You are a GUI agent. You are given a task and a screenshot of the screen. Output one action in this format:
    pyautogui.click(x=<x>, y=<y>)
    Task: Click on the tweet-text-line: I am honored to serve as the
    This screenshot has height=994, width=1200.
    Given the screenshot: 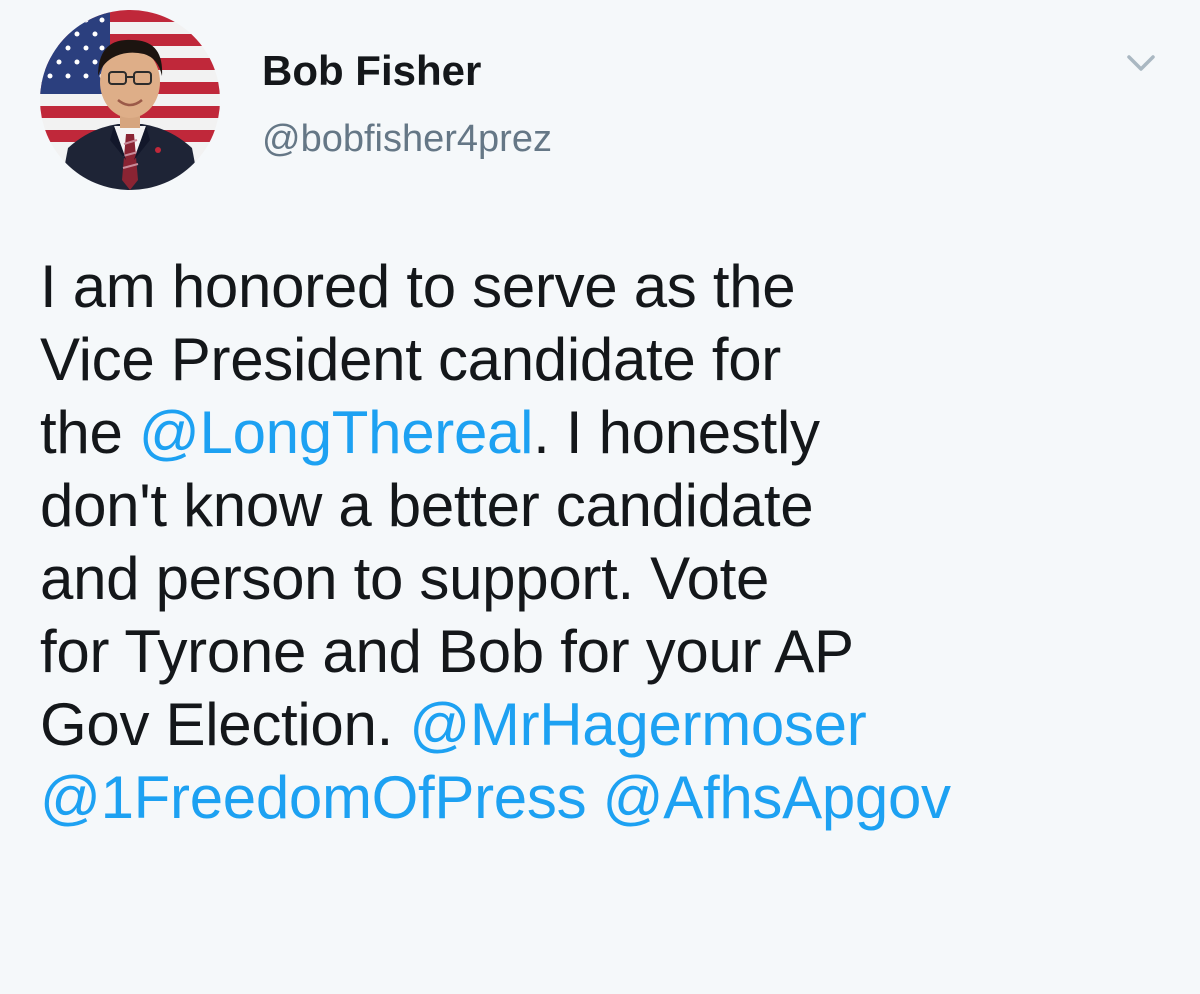 What is the action you would take?
    pyautogui.click(x=610, y=286)
    